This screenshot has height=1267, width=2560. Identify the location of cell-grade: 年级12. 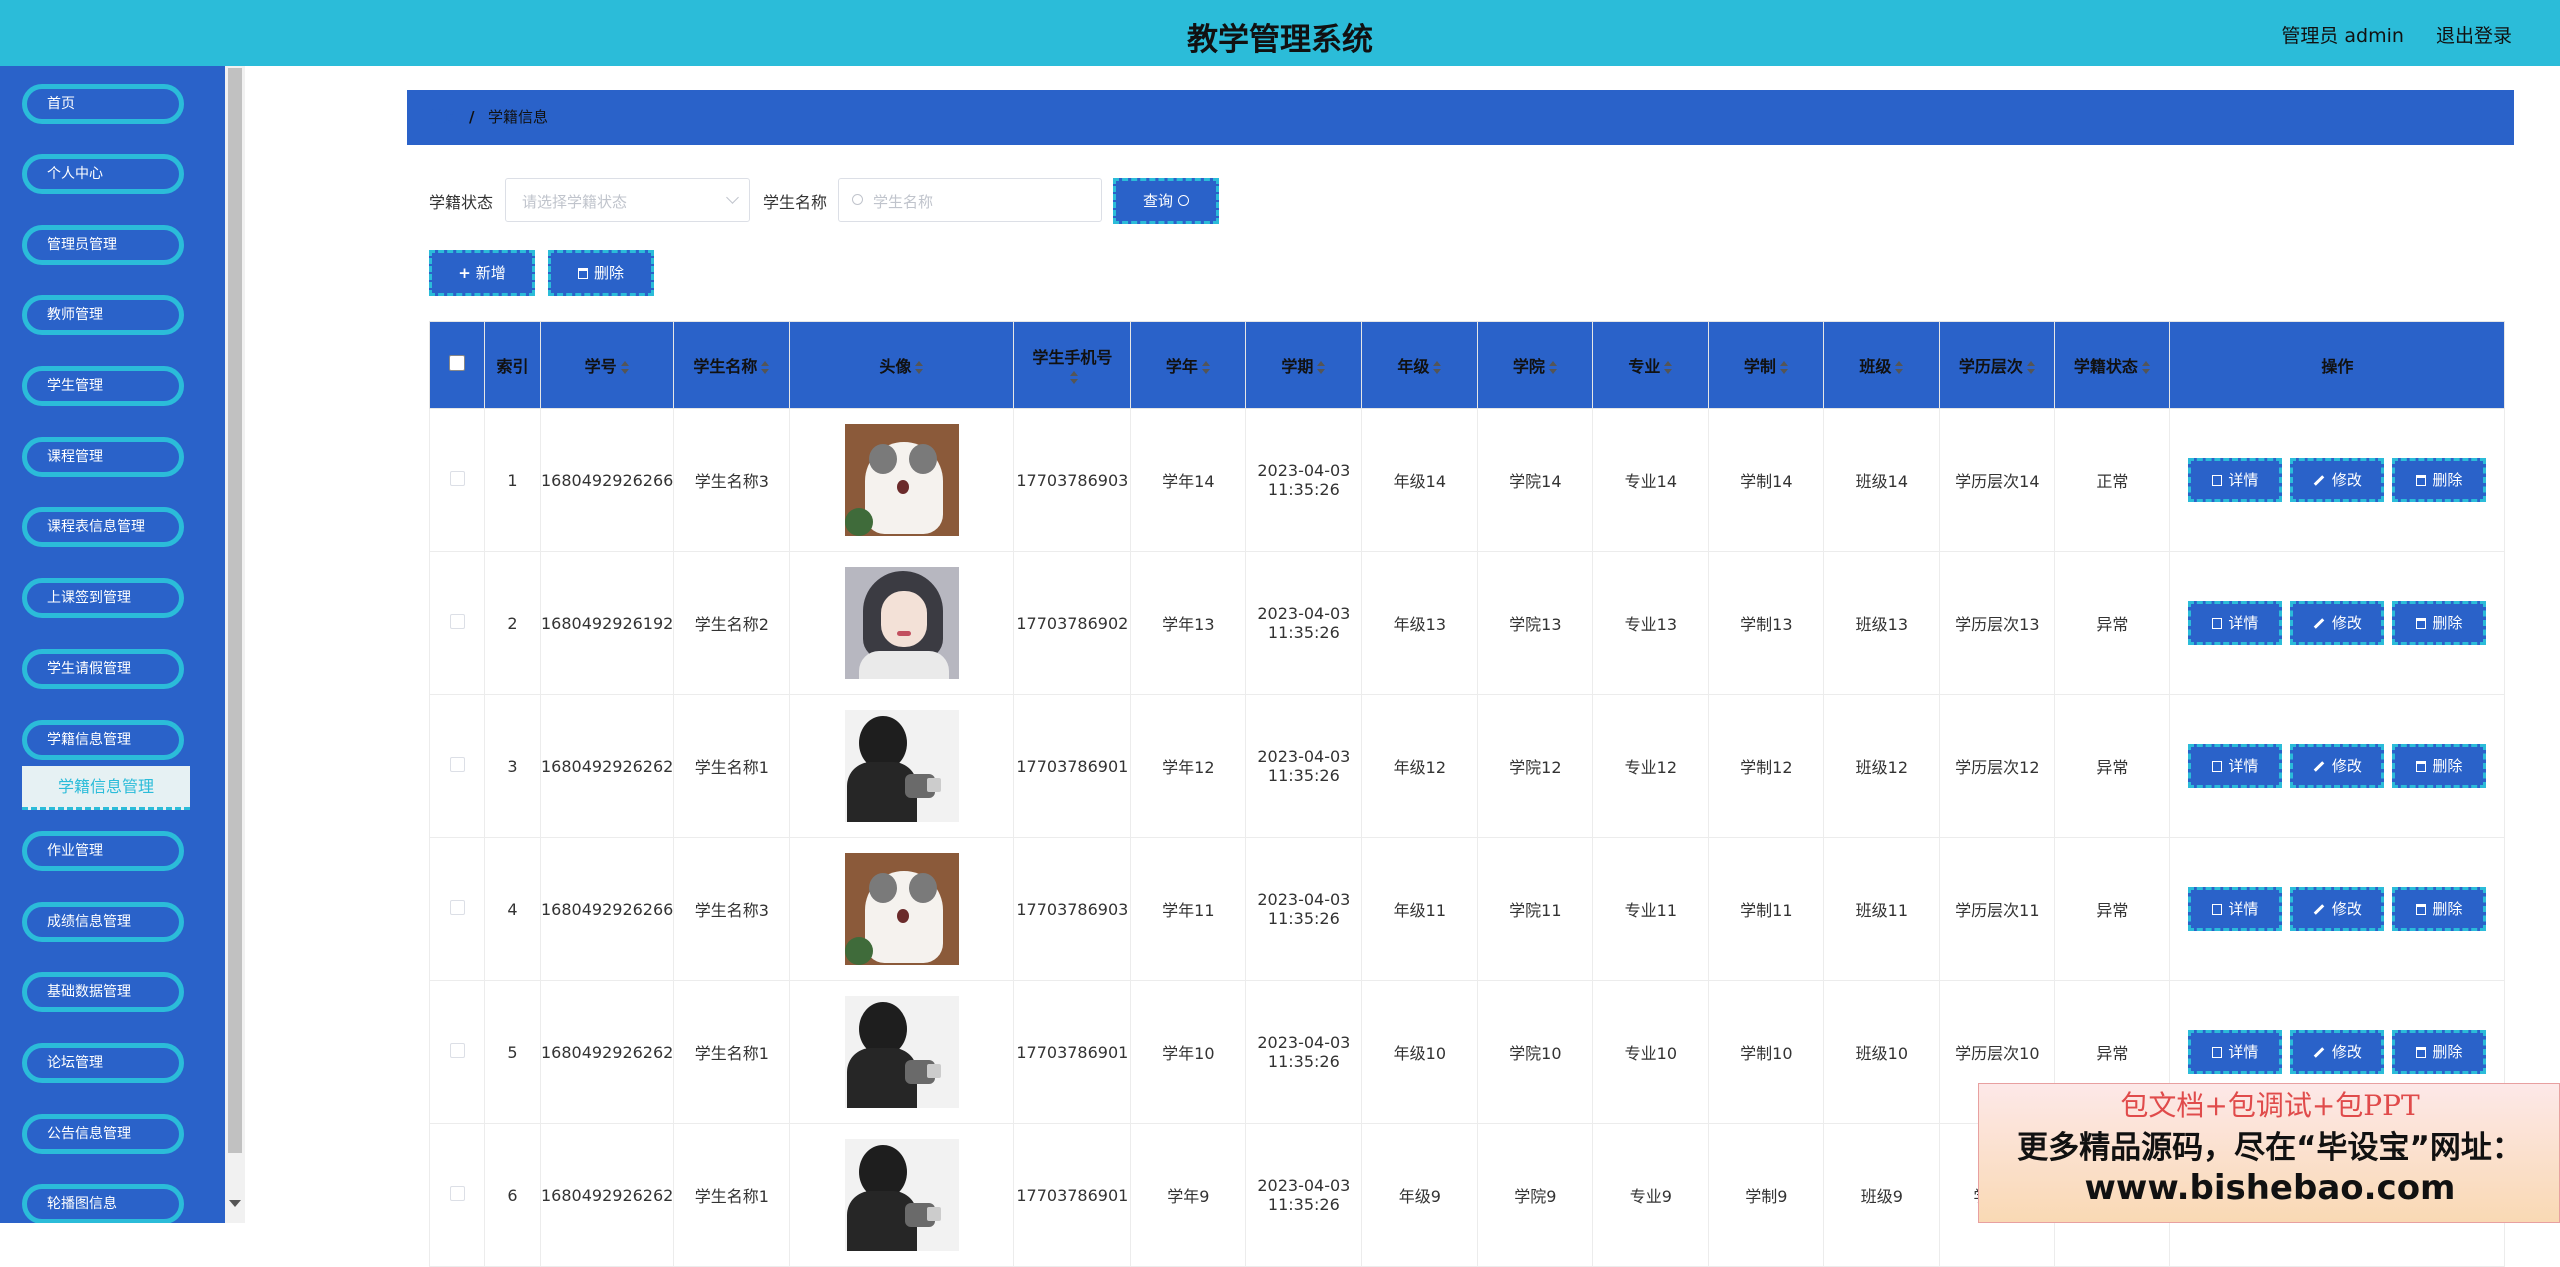
(1420, 766).